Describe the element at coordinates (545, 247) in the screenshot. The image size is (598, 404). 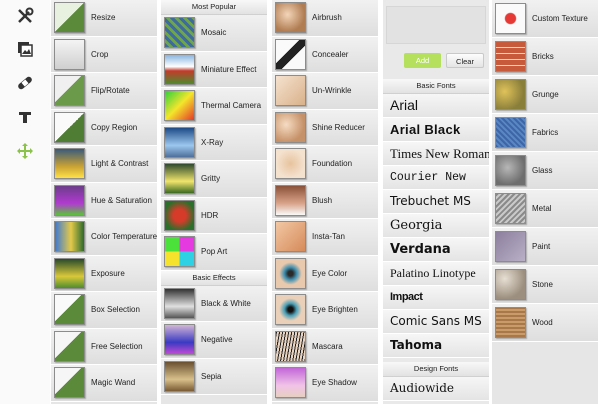
I see `texture-paint: Paint` at that location.